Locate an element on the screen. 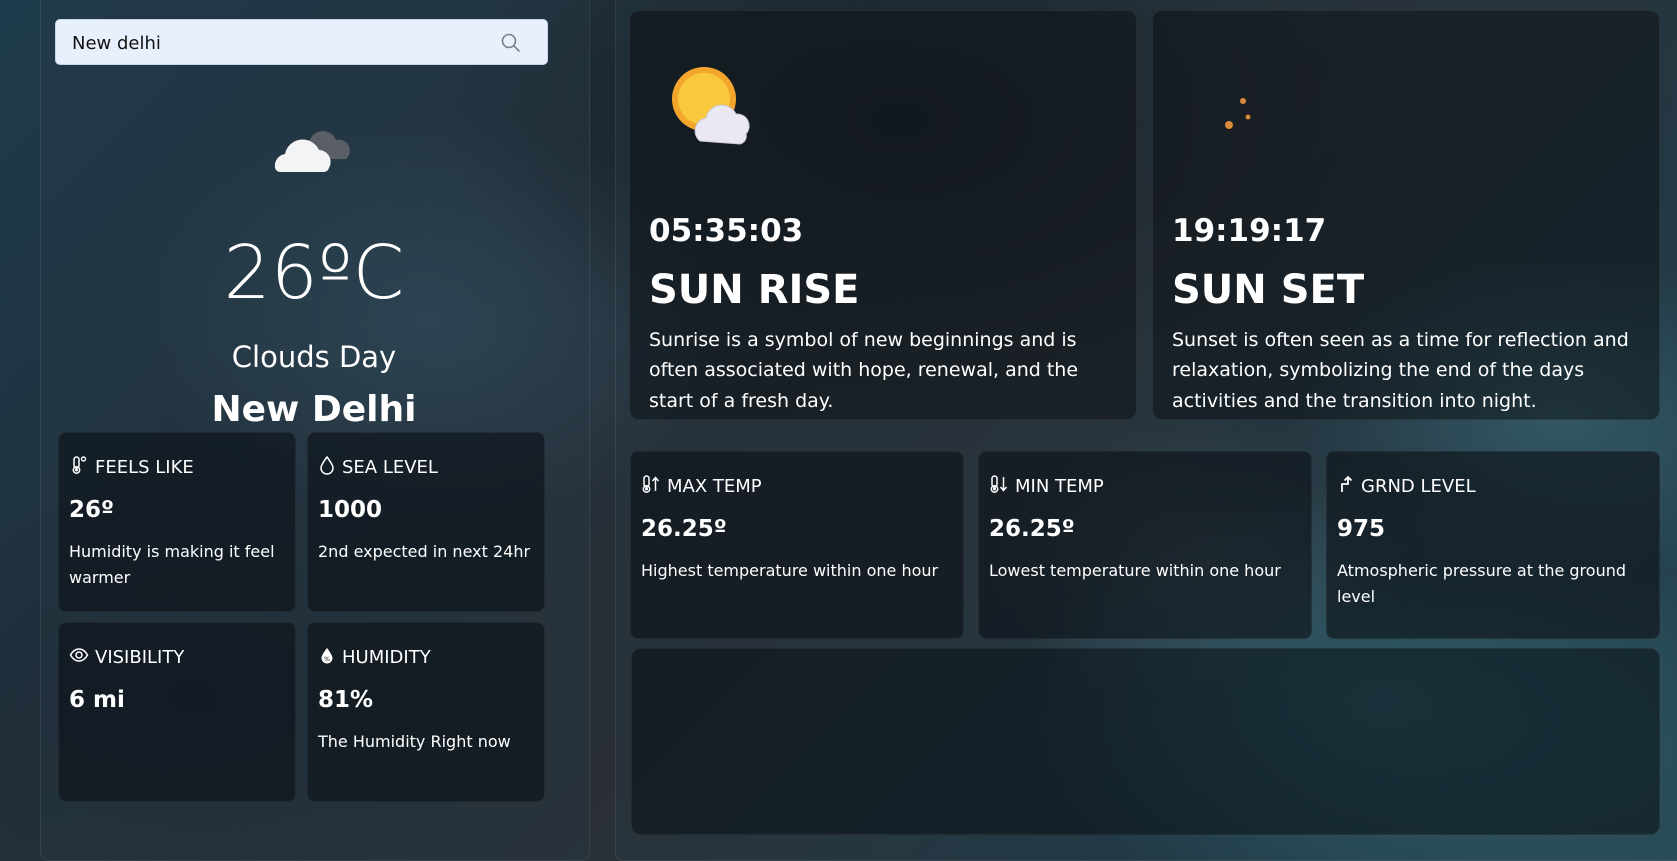 This screenshot has height=861, width=1677. search-box is located at coordinates (301, 42).